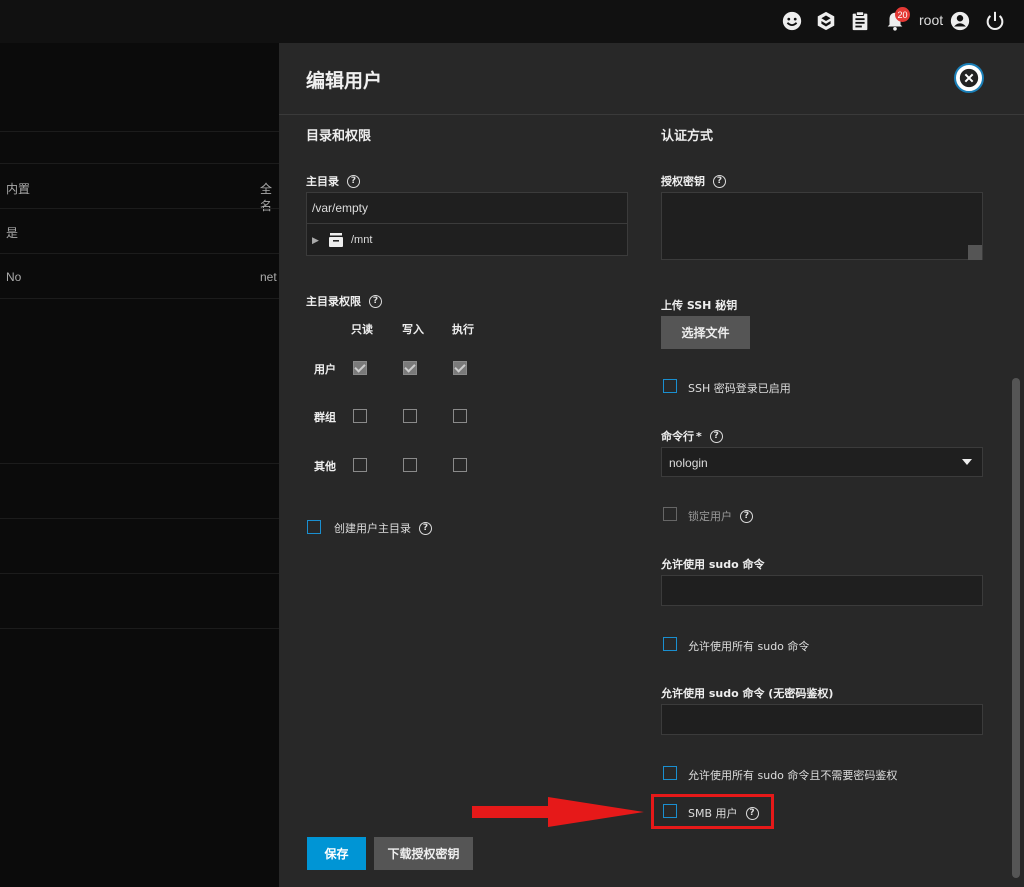 Image resolution: width=1024 pixels, height=887 pixels. I want to click on sudo-all-nopass-checkbox, so click(670, 773).